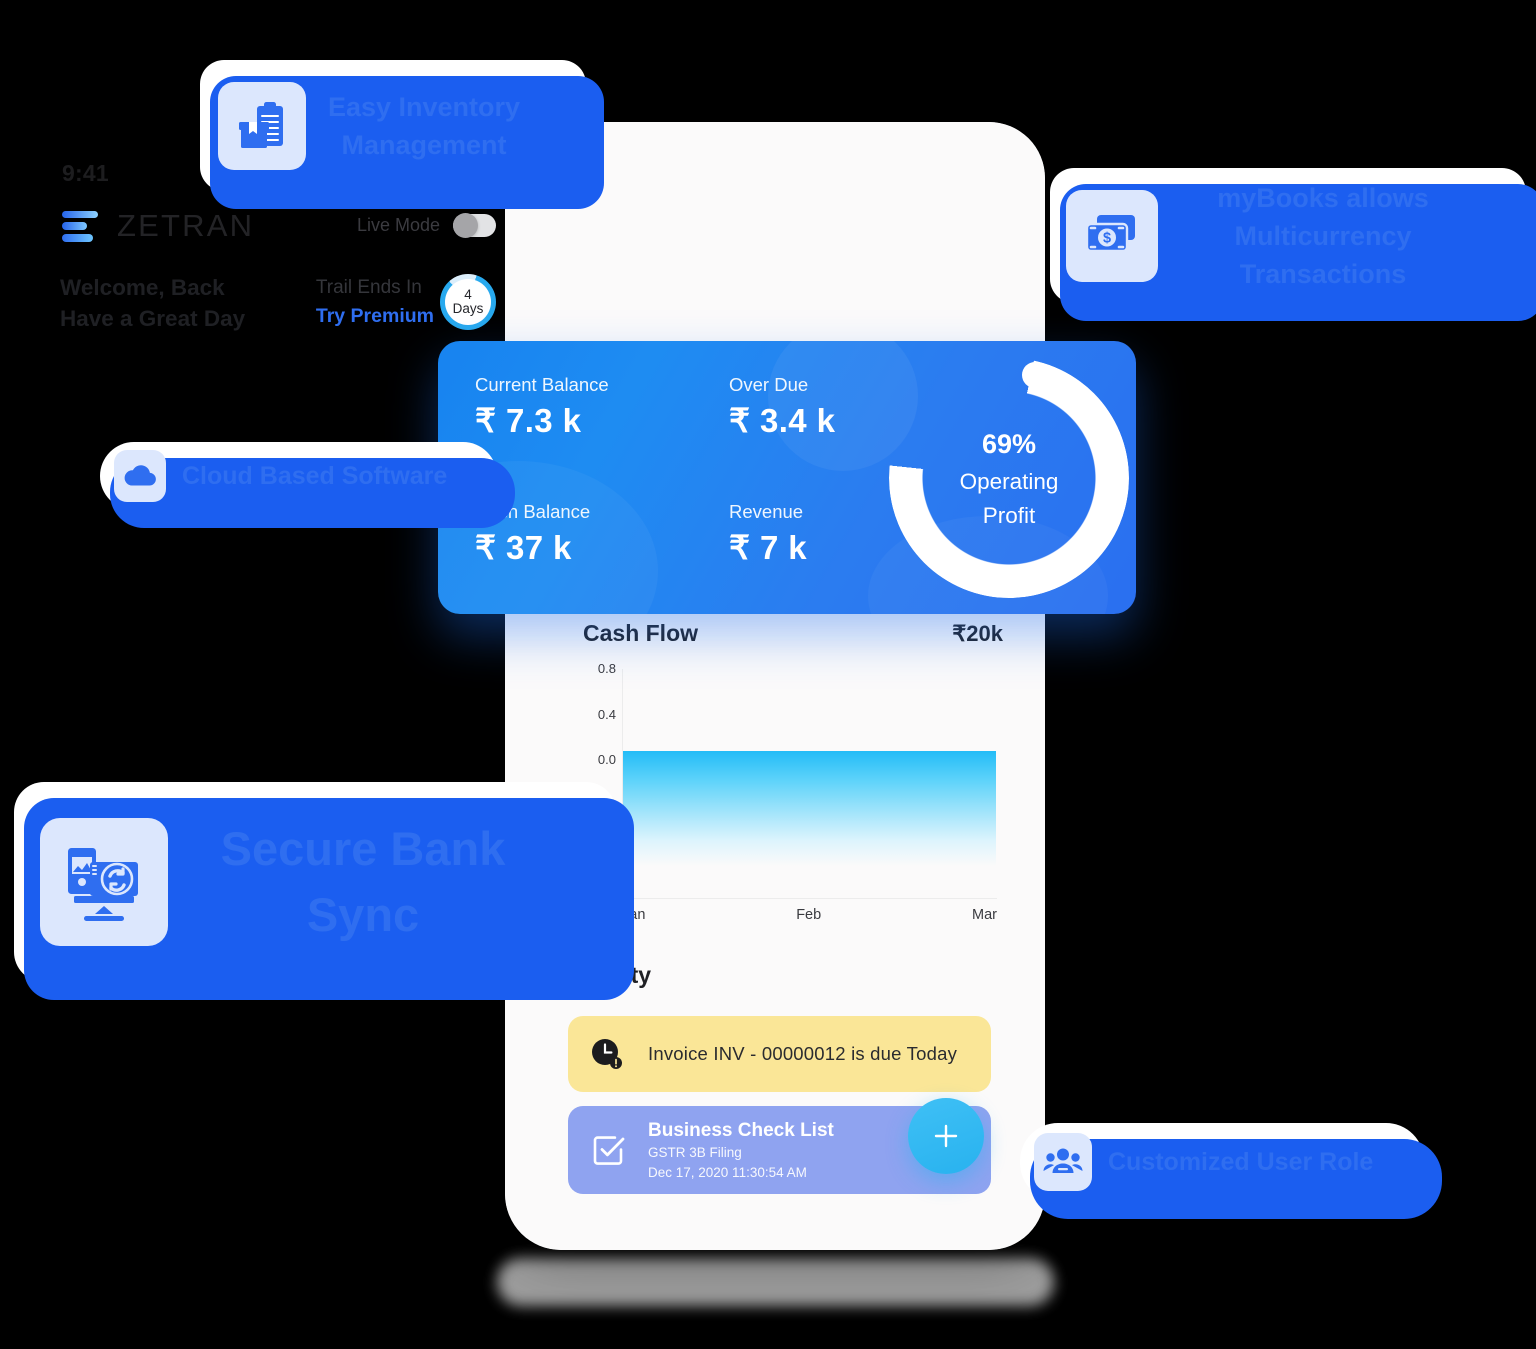  I want to click on live-mode-control: Live Mode, so click(426, 225).